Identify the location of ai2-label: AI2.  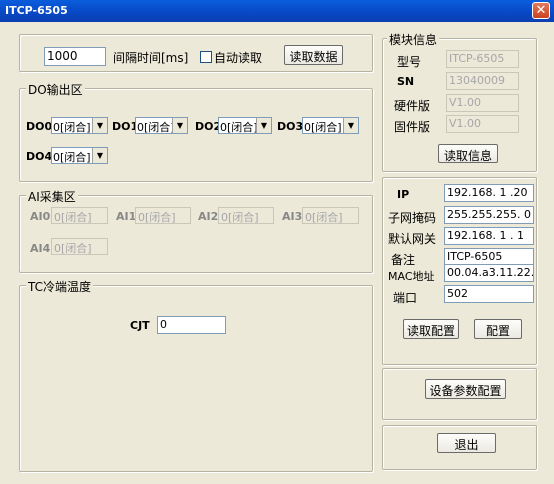
(208, 216).